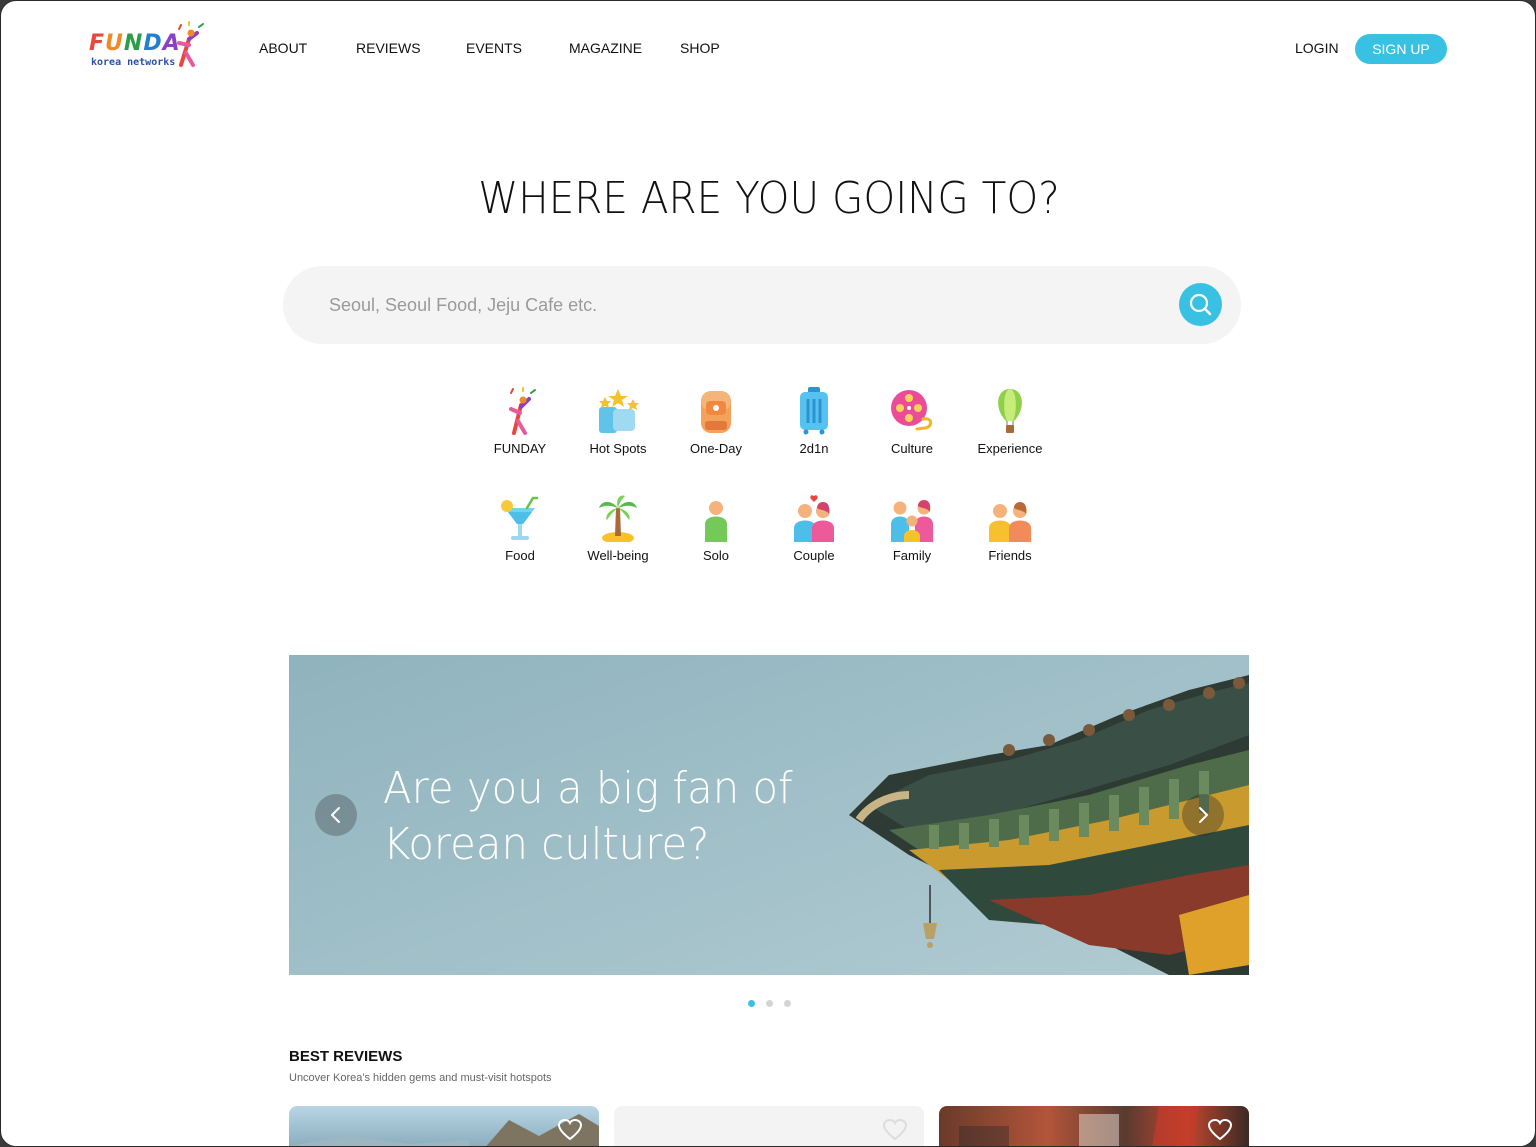  I want to click on chevron-right-icon, so click(1203, 815).